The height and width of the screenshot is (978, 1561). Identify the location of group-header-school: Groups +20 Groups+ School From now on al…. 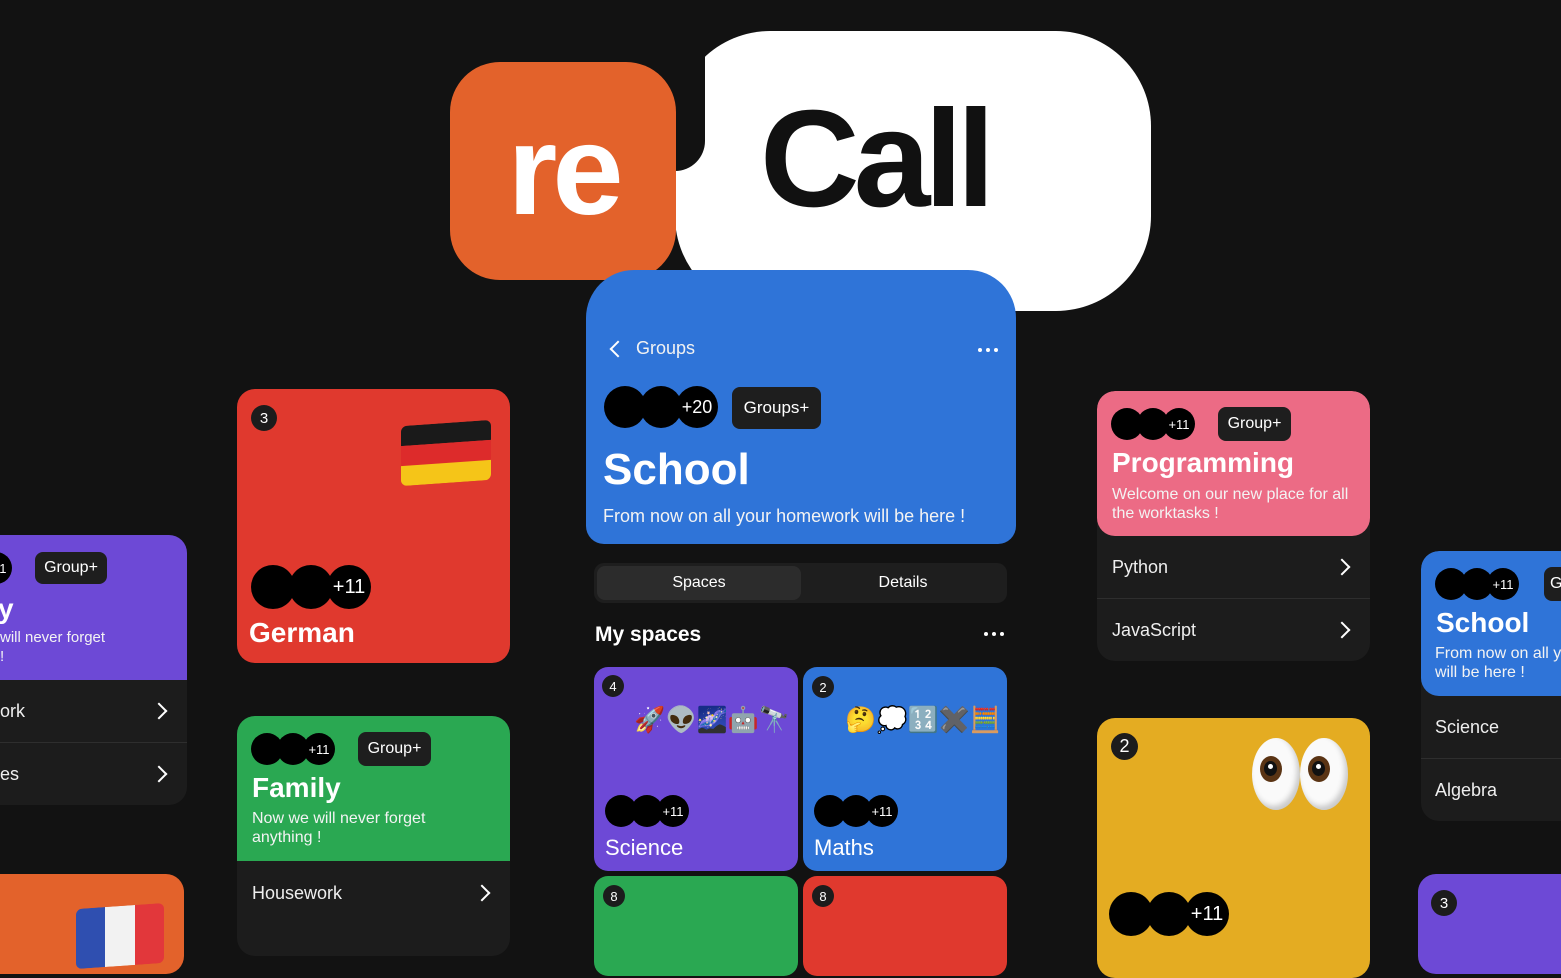
(801, 407).